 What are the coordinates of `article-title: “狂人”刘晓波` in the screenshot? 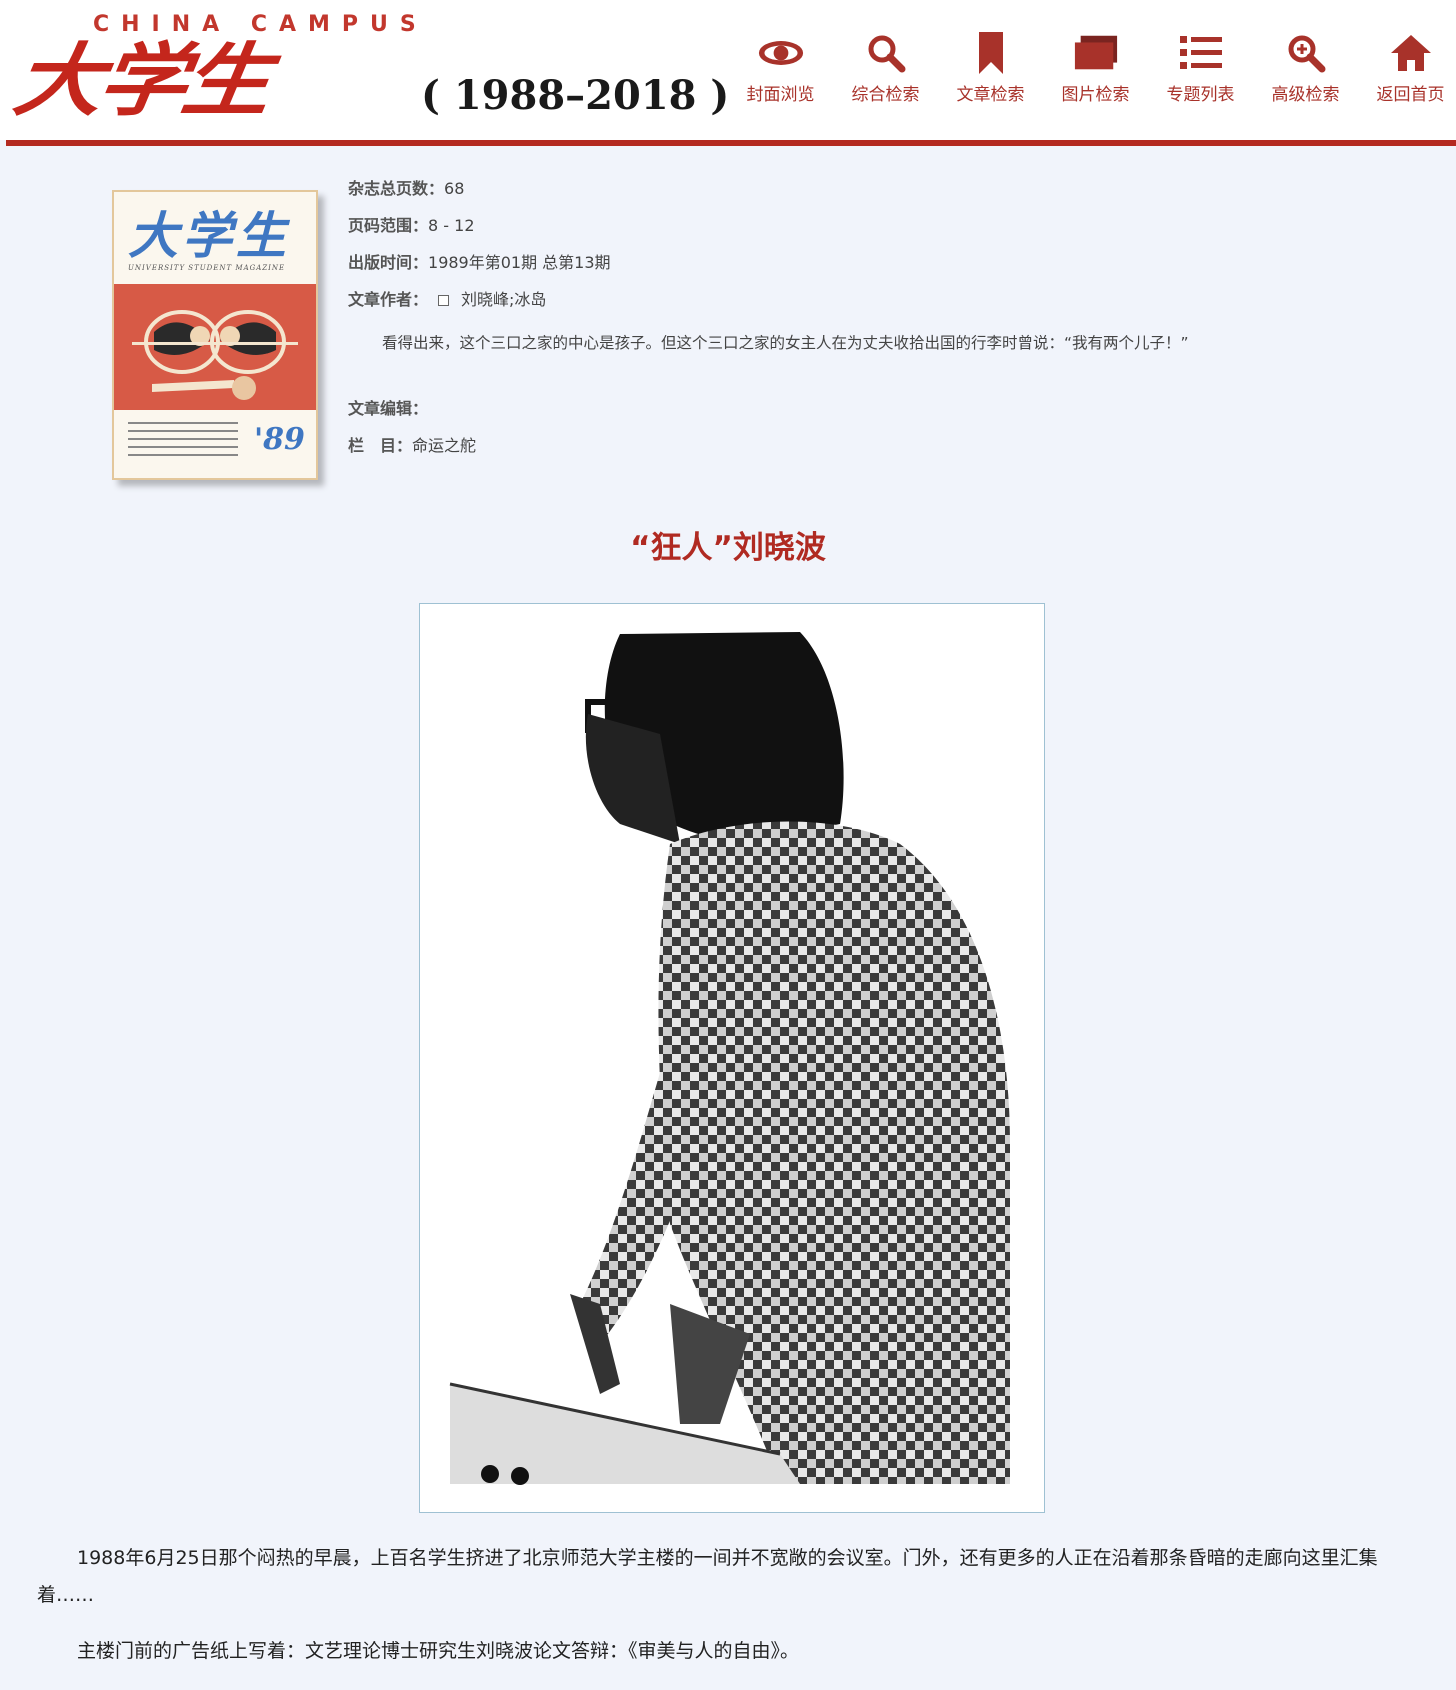 It's located at (728, 548).